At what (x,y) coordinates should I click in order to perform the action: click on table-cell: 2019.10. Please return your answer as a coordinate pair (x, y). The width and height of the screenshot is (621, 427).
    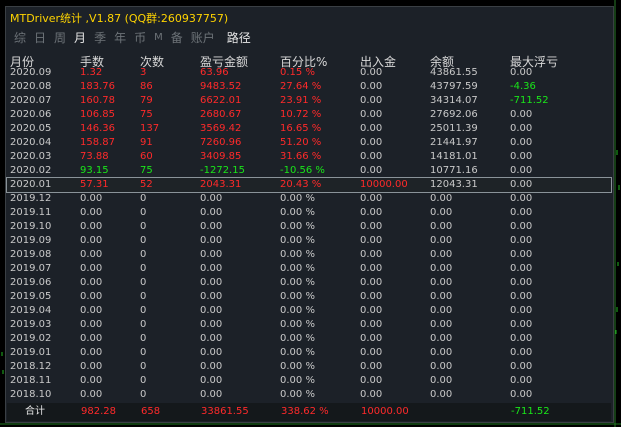
    Looking at the image, I should click on (31, 226).